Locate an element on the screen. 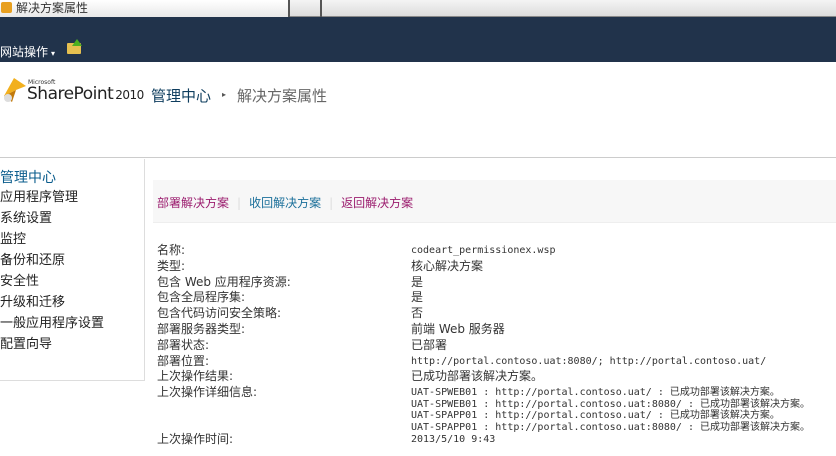 The height and width of the screenshot is (456, 836). property-label: 名称: is located at coordinates (171, 250).